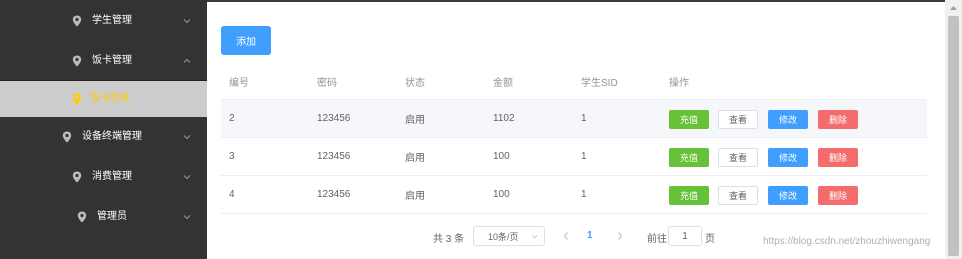  Describe the element at coordinates (620, 236) in the screenshot. I see `next-page-icon` at that location.